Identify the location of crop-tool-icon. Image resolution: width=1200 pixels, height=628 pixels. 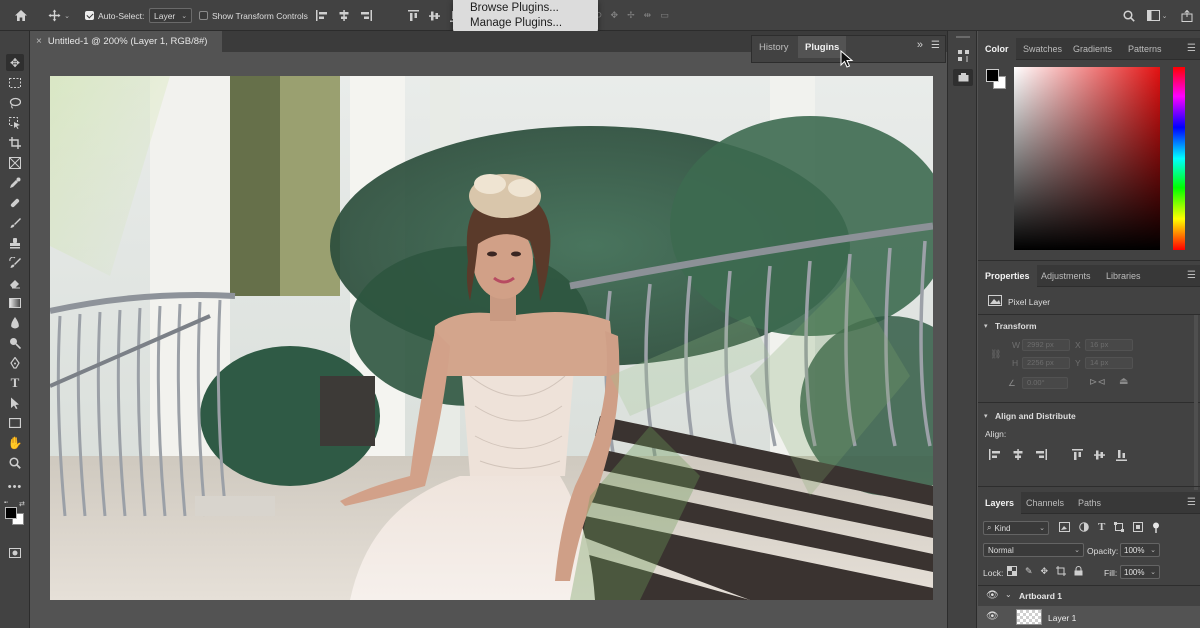
(15, 142).